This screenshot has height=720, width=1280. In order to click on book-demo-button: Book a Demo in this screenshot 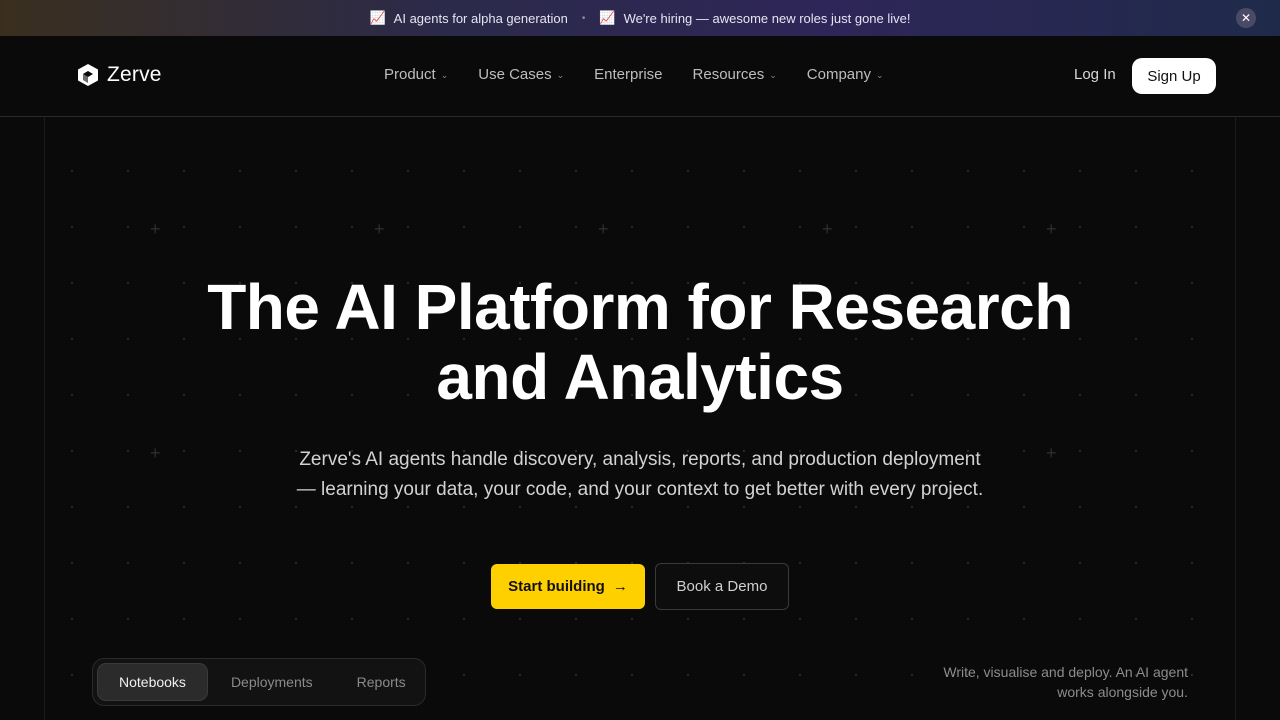, I will do `click(722, 586)`.